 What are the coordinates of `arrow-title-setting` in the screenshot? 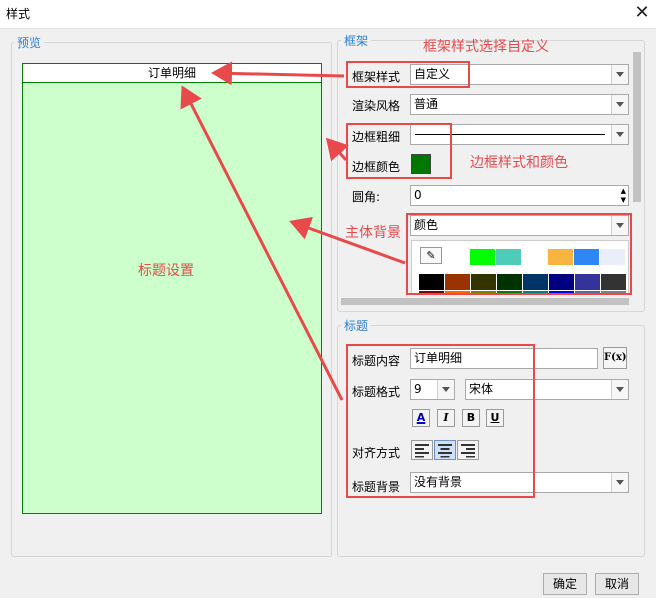 It's located at (262, 243).